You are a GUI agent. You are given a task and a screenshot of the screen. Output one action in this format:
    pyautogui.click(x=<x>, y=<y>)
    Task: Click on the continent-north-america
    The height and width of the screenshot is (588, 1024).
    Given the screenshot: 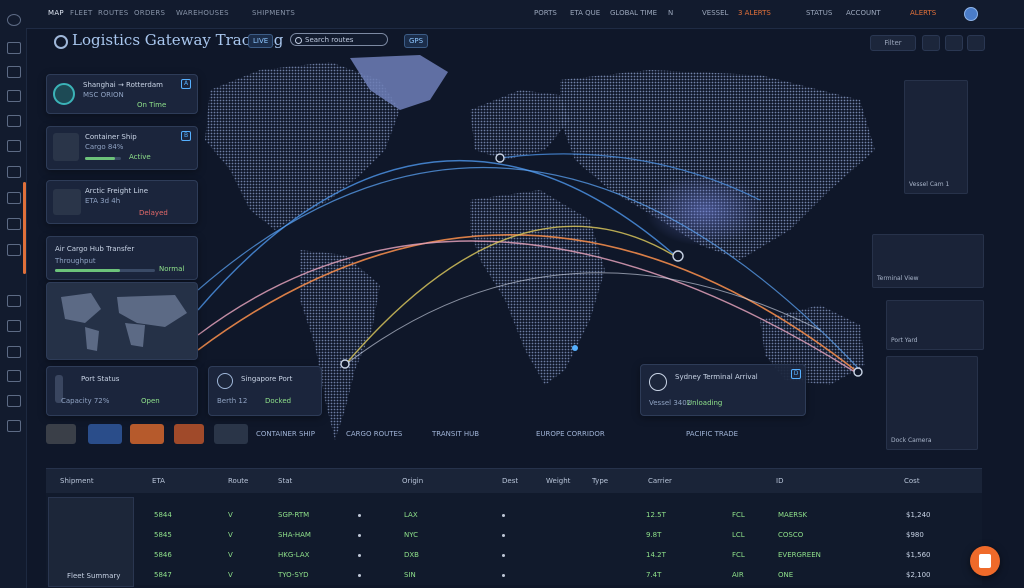 What is the action you would take?
    pyautogui.click(x=302, y=146)
    